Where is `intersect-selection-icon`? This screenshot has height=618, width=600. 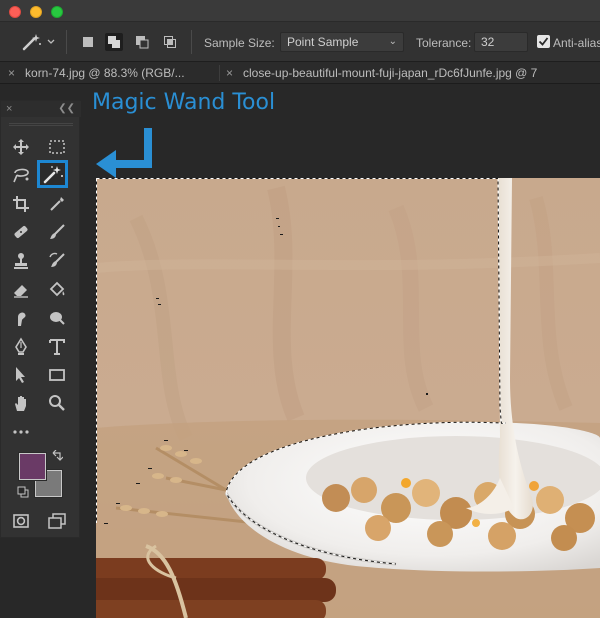
intersect-selection-icon is located at coordinates (170, 42).